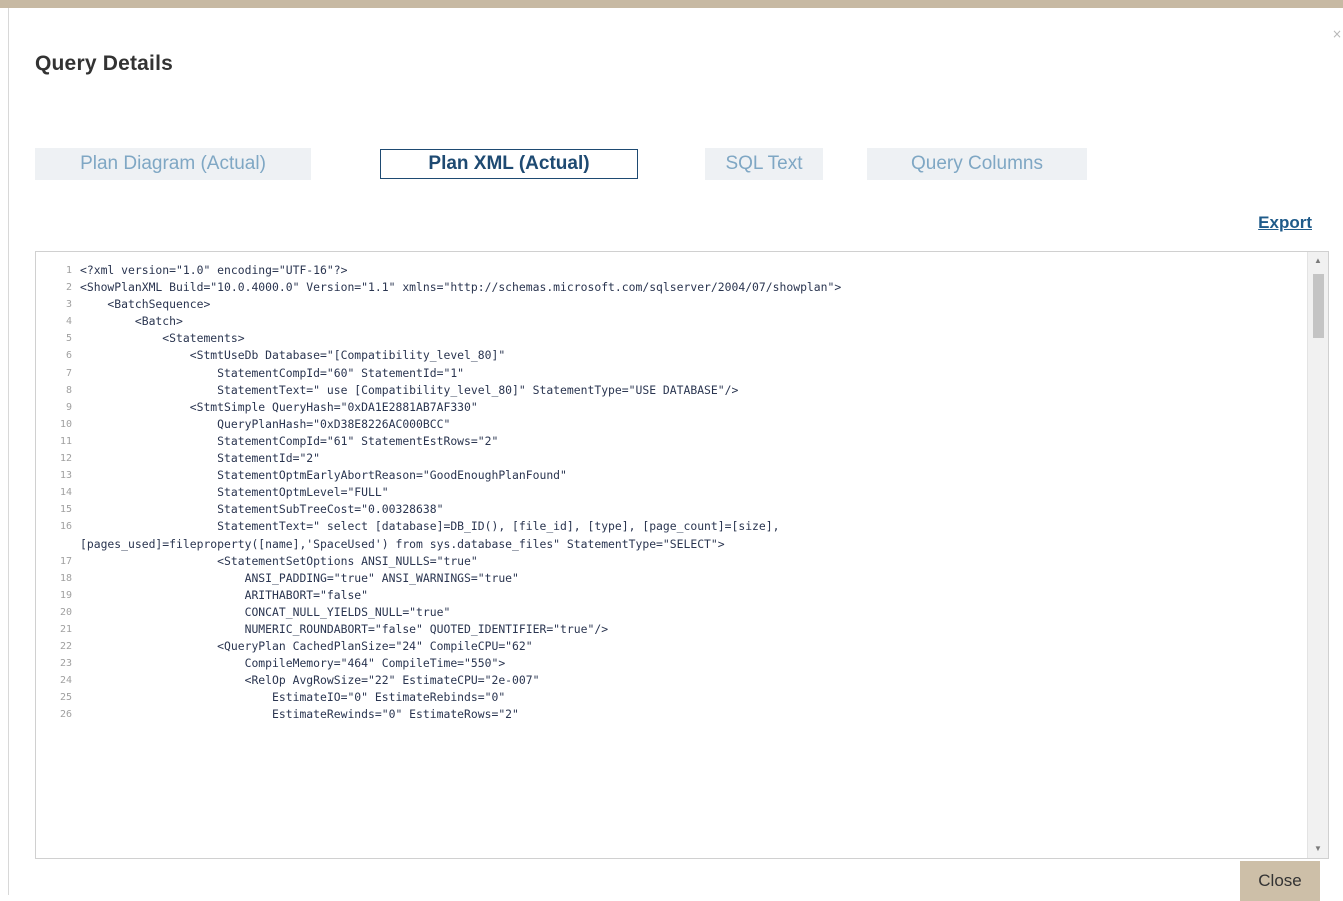 The height and width of the screenshot is (901, 1343). What do you see at coordinates (68, 339) in the screenshot?
I see `line-number: 5` at bounding box center [68, 339].